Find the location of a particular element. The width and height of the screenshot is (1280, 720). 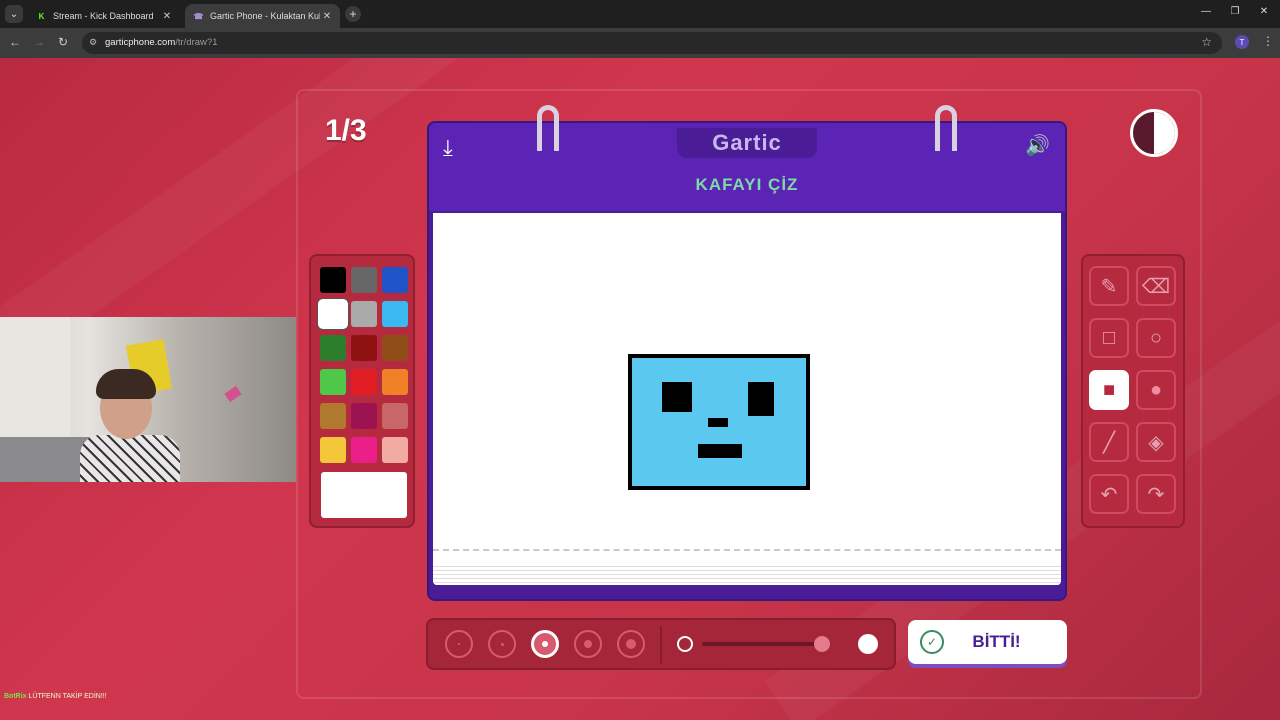

url-text: garticphone.com/tr/draw?1 is located at coordinates (161, 42).